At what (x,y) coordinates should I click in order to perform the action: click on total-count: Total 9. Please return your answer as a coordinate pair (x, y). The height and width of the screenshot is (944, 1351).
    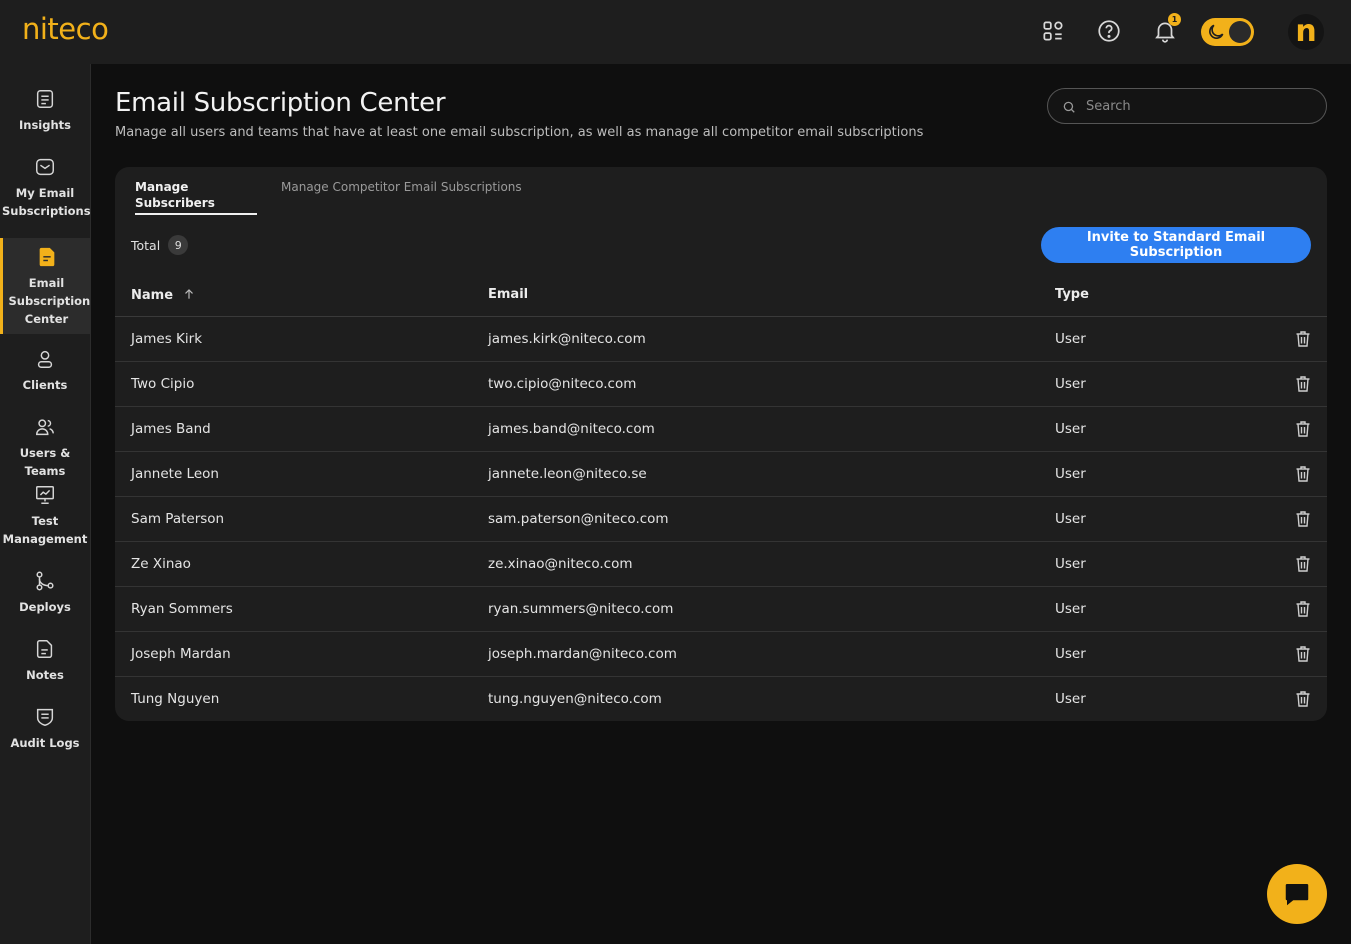
    Looking at the image, I should click on (160, 245).